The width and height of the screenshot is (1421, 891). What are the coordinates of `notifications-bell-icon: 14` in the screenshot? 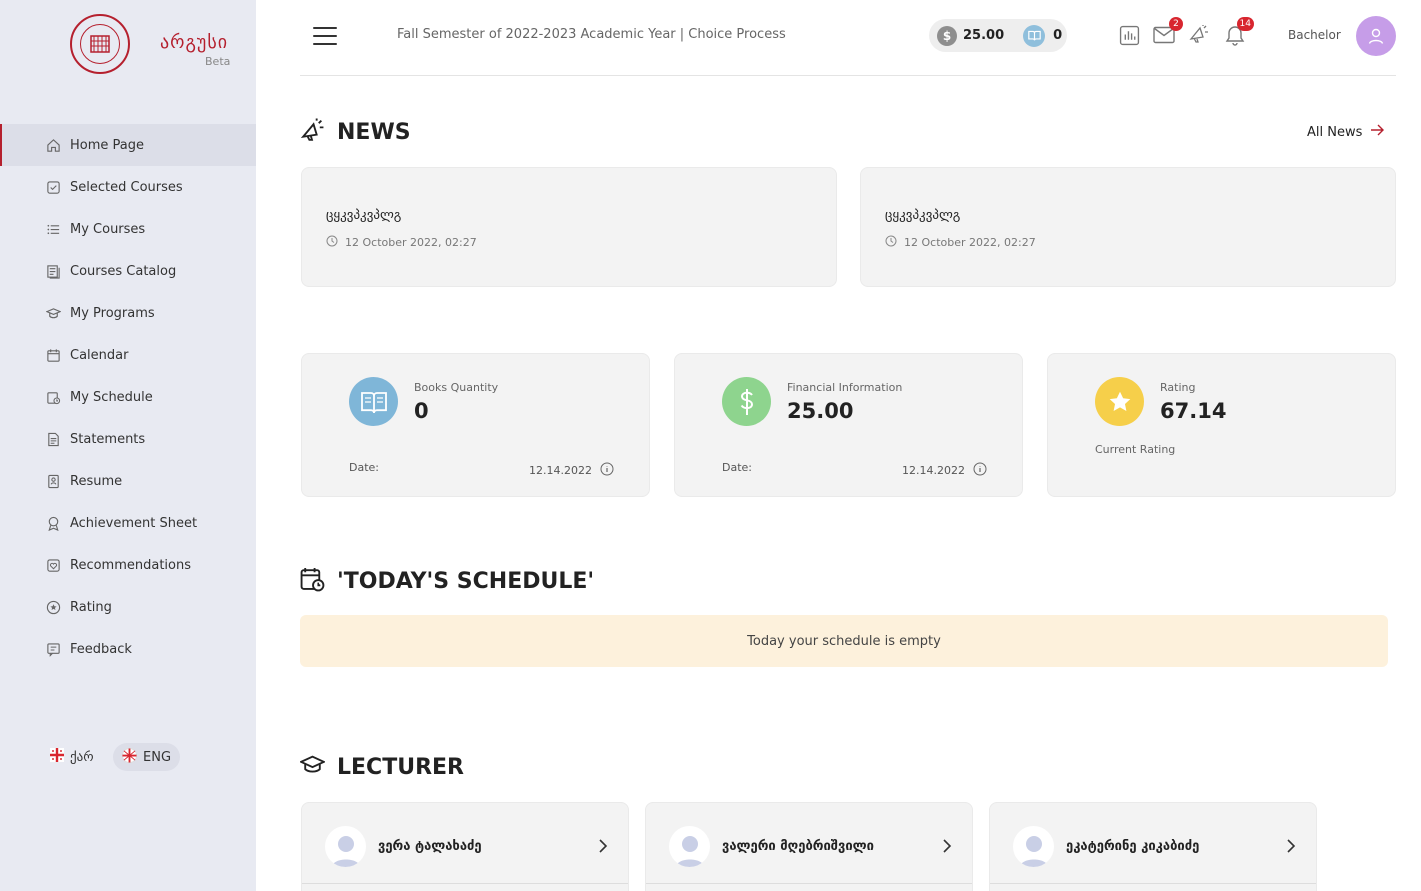 It's located at (1239, 31).